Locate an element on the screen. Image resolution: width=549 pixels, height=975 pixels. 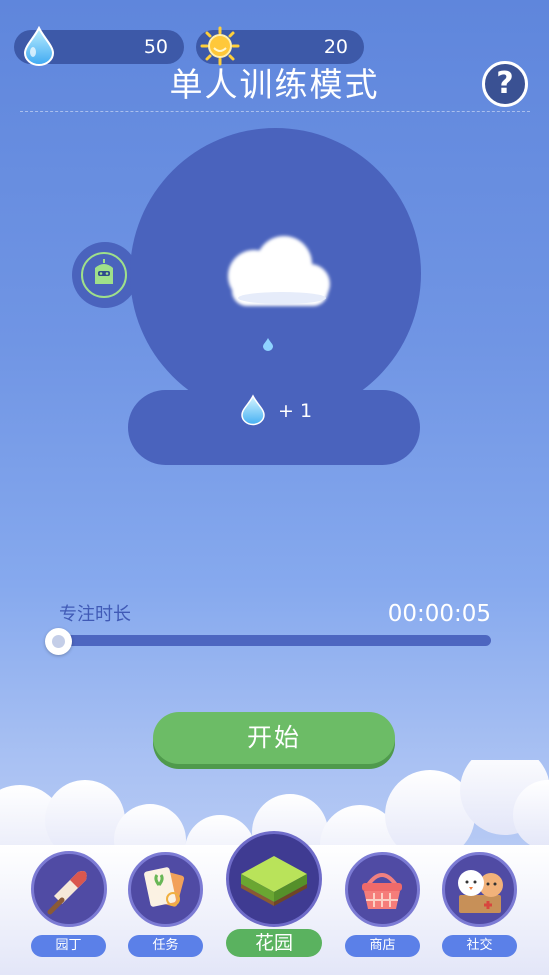
focus-duration-label: 专注时长 is located at coordinates (95, 614).